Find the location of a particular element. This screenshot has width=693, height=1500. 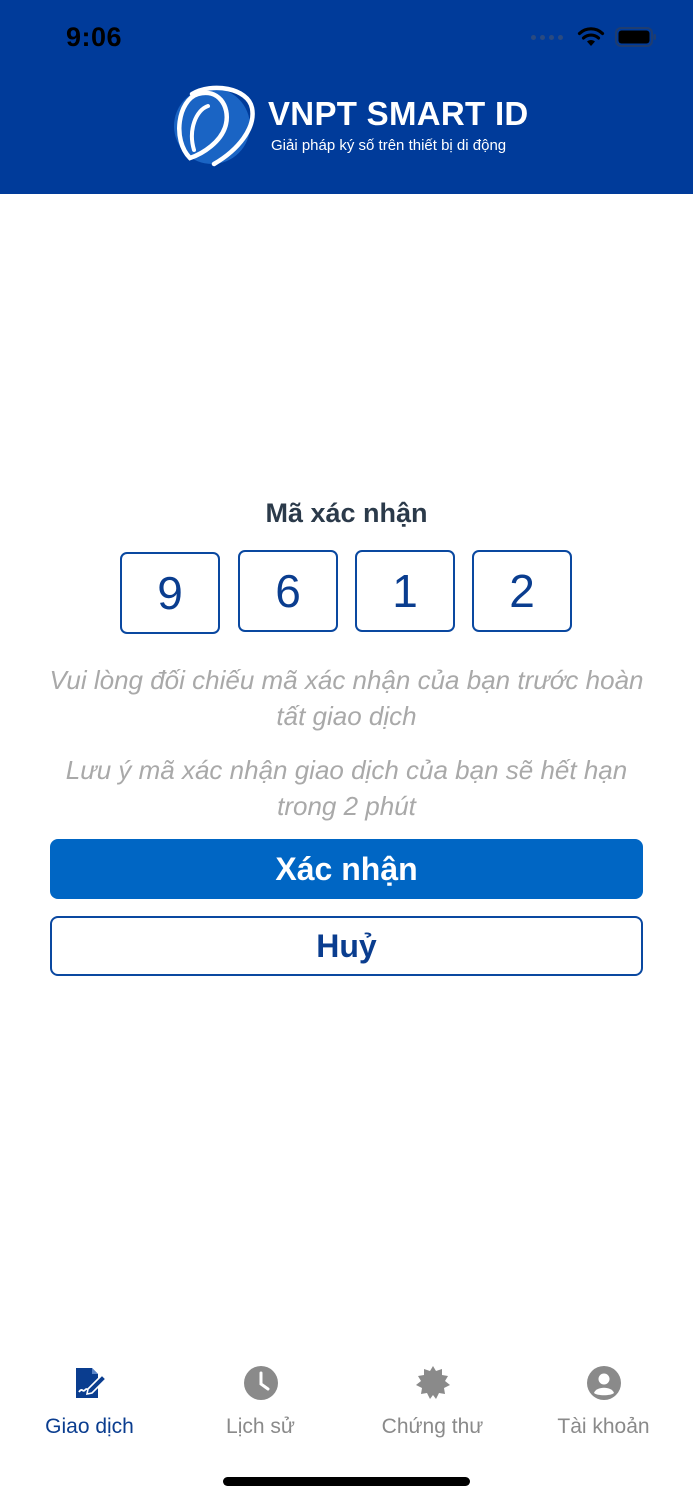

brand-title: VNPT SMART ID is located at coordinates (398, 113).